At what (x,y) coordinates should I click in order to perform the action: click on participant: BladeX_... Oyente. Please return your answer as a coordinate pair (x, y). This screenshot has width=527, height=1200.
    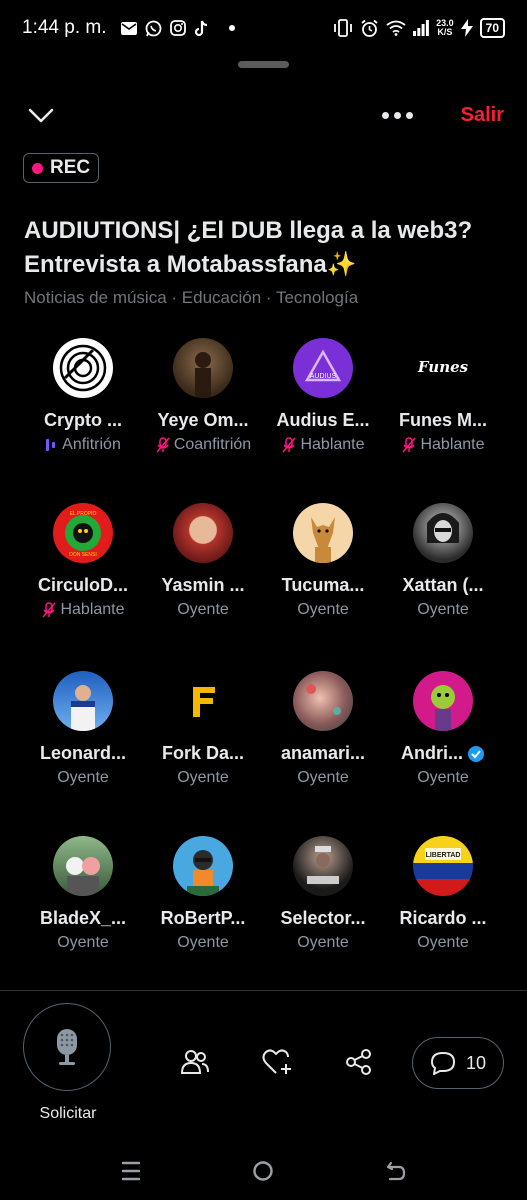
    Looking at the image, I should click on (83, 894).